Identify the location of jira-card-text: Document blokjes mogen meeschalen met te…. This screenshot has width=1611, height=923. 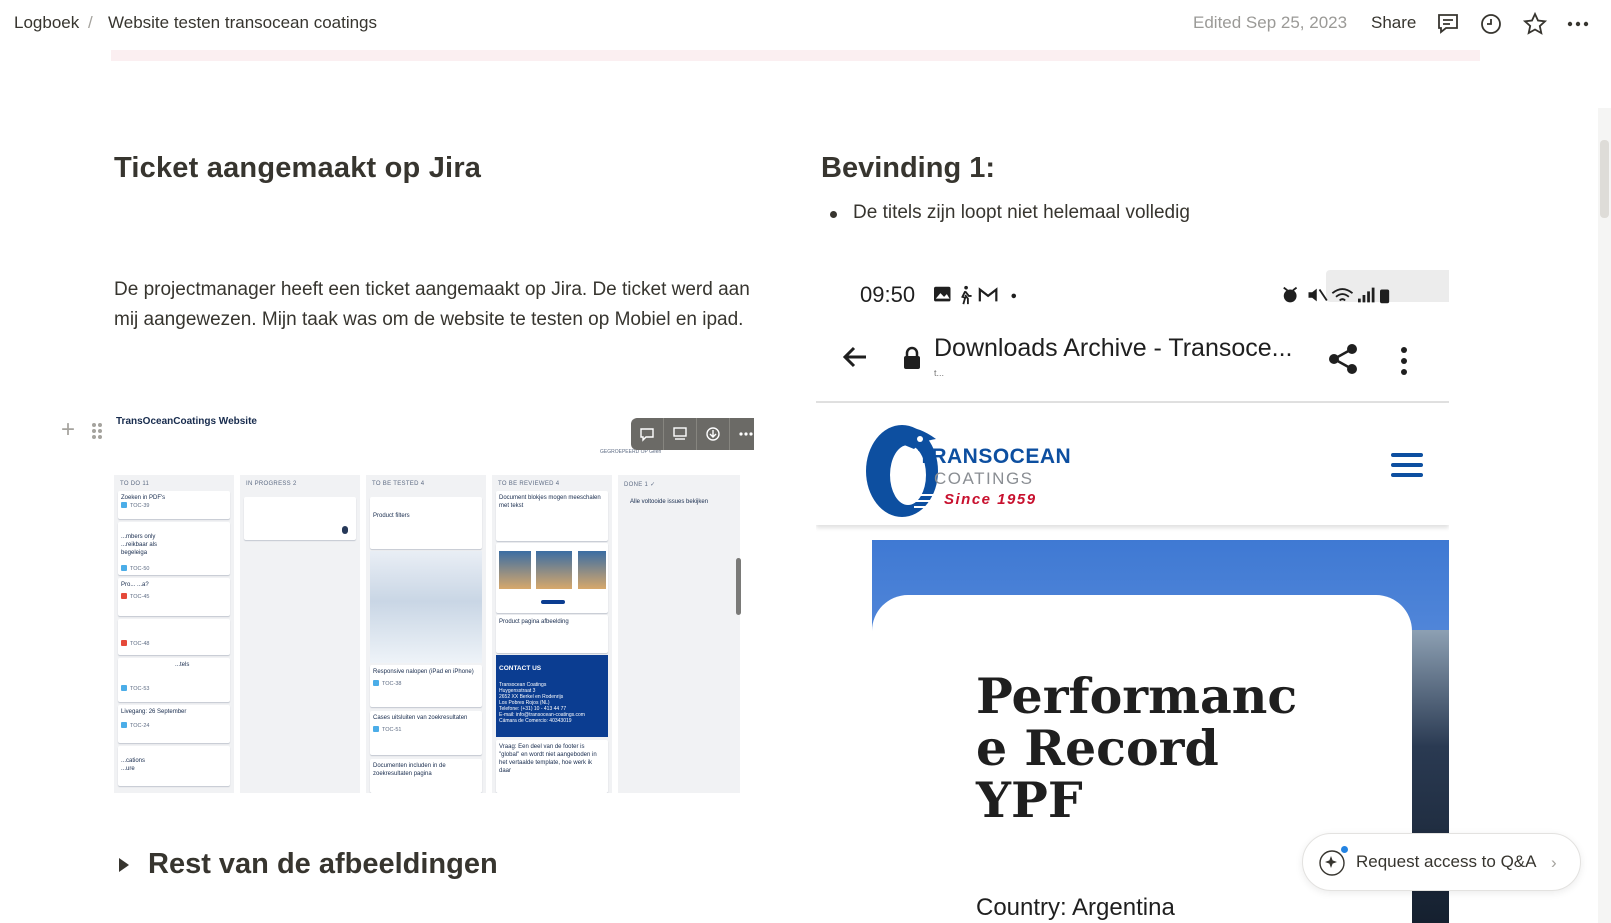
(550, 502).